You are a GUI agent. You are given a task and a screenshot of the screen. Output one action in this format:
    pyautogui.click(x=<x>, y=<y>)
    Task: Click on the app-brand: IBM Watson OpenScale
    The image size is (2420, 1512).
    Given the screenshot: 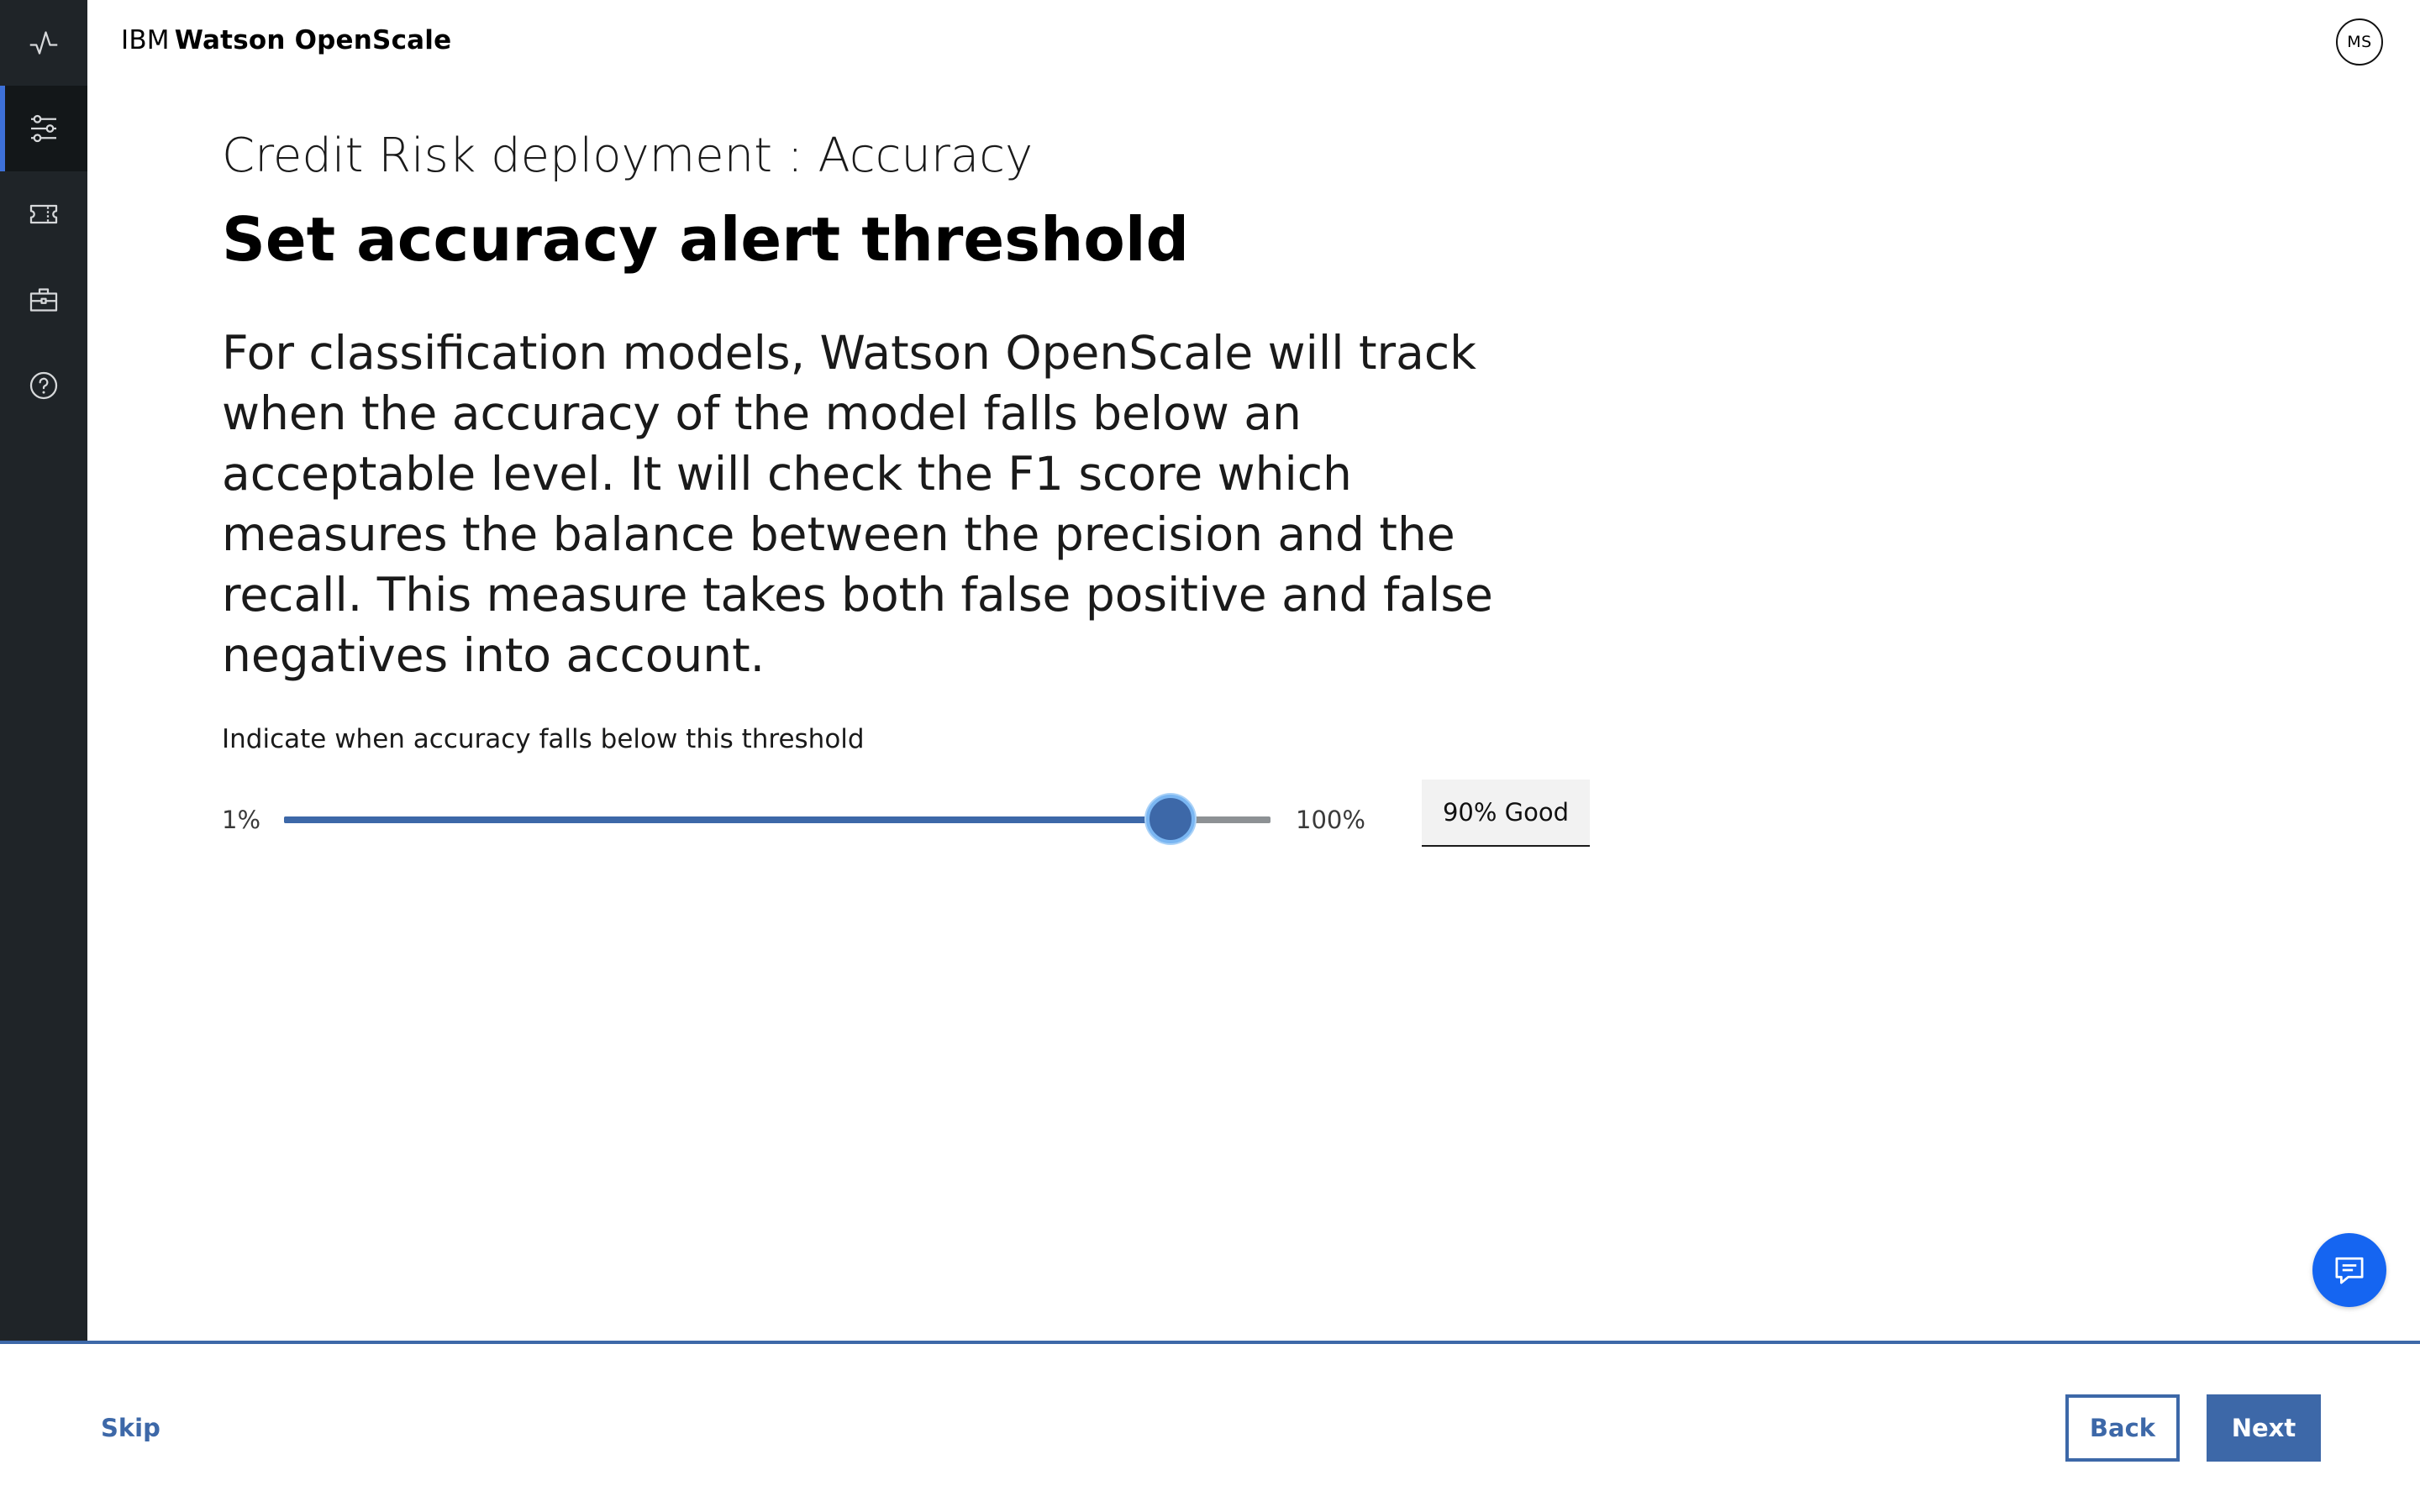 What is the action you would take?
    pyautogui.click(x=286, y=40)
    